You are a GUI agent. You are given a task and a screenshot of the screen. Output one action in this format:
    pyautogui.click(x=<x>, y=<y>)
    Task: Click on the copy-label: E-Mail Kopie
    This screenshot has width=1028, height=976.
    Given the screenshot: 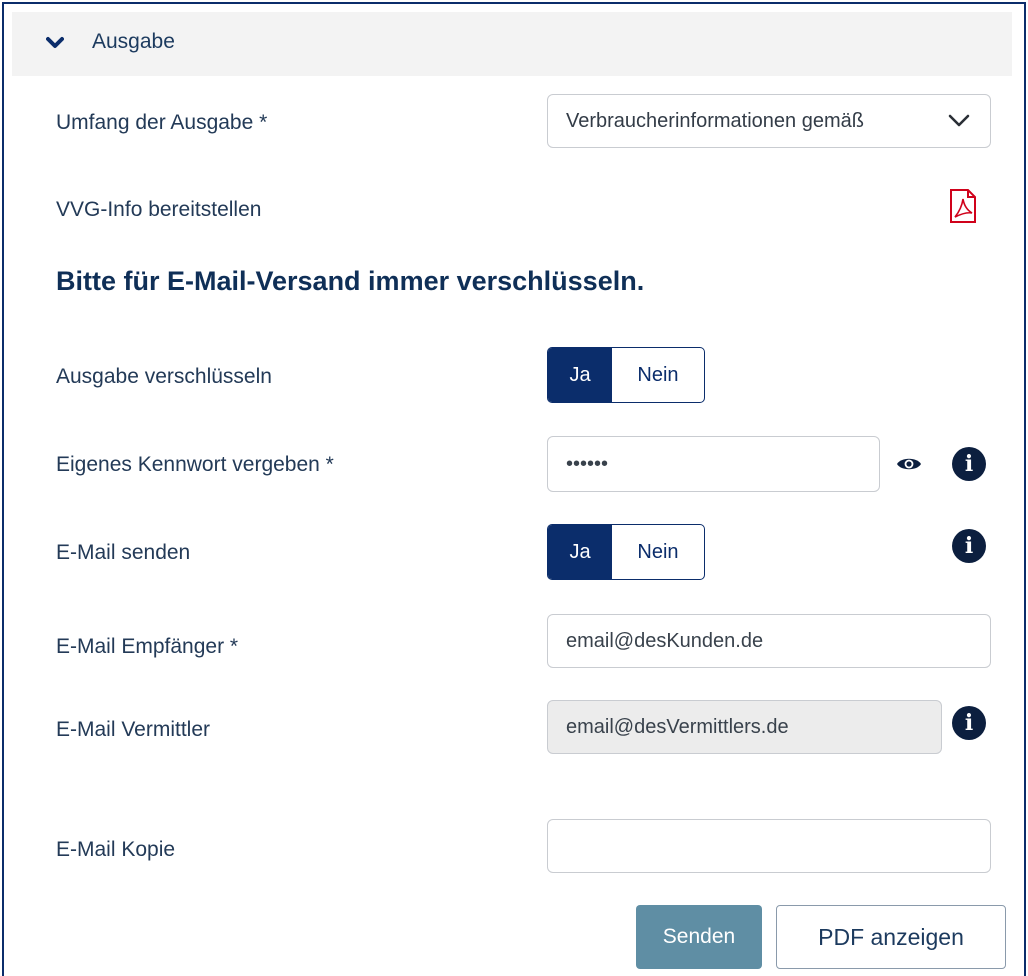 What is the action you would take?
    pyautogui.click(x=116, y=849)
    